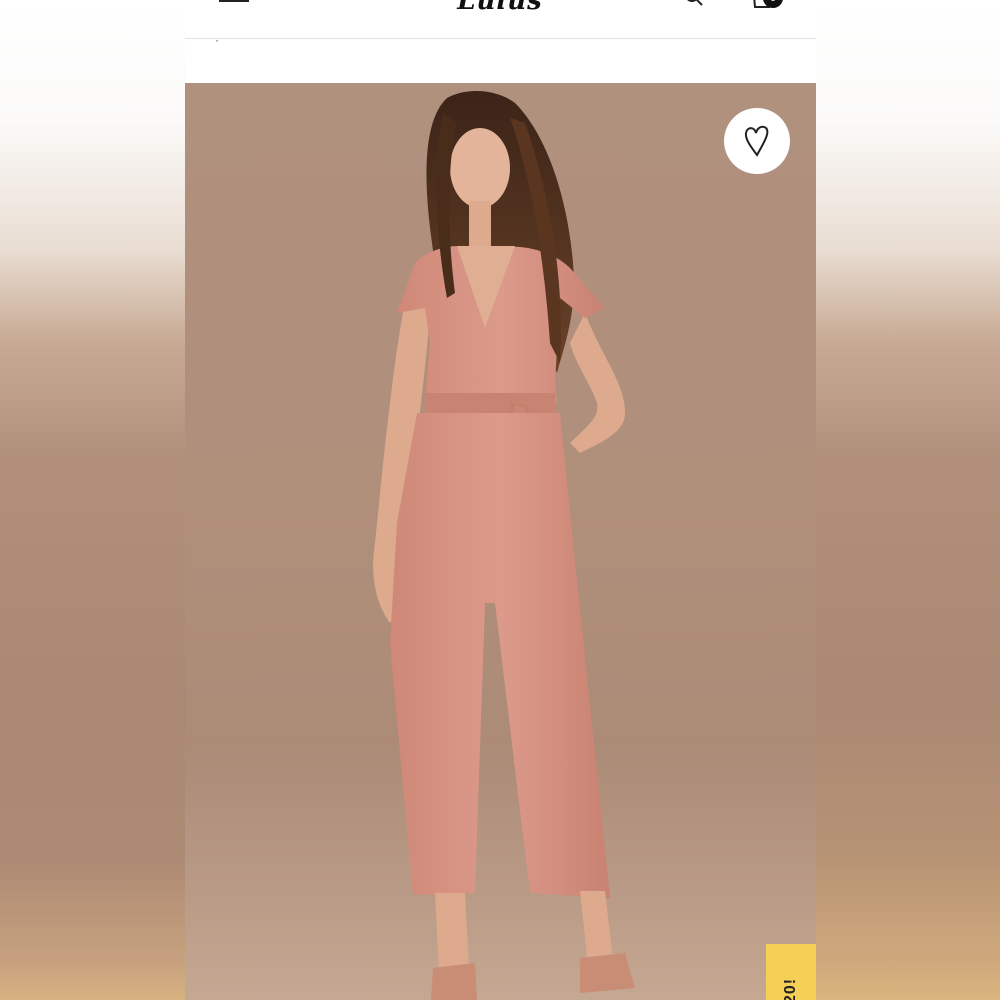 The height and width of the screenshot is (1000, 1000). What do you see at coordinates (500, 19) in the screenshot?
I see `top-header: Lulus 0` at bounding box center [500, 19].